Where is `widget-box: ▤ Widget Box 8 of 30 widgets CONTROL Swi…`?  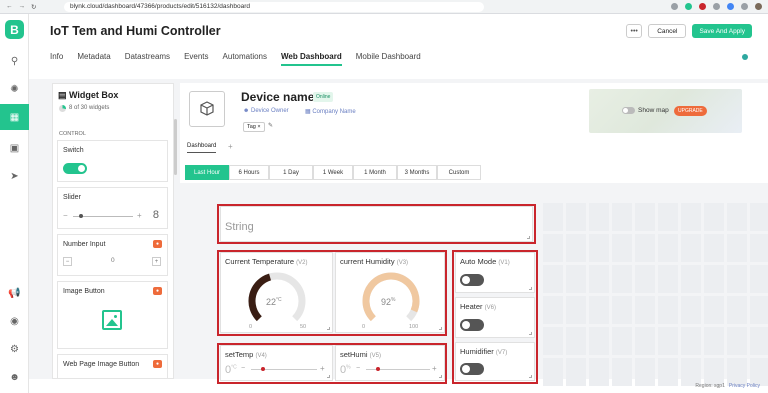
widget-box: ▤ Widget Box 8 of 30 widgets CONTROL Swi… is located at coordinates (113, 231).